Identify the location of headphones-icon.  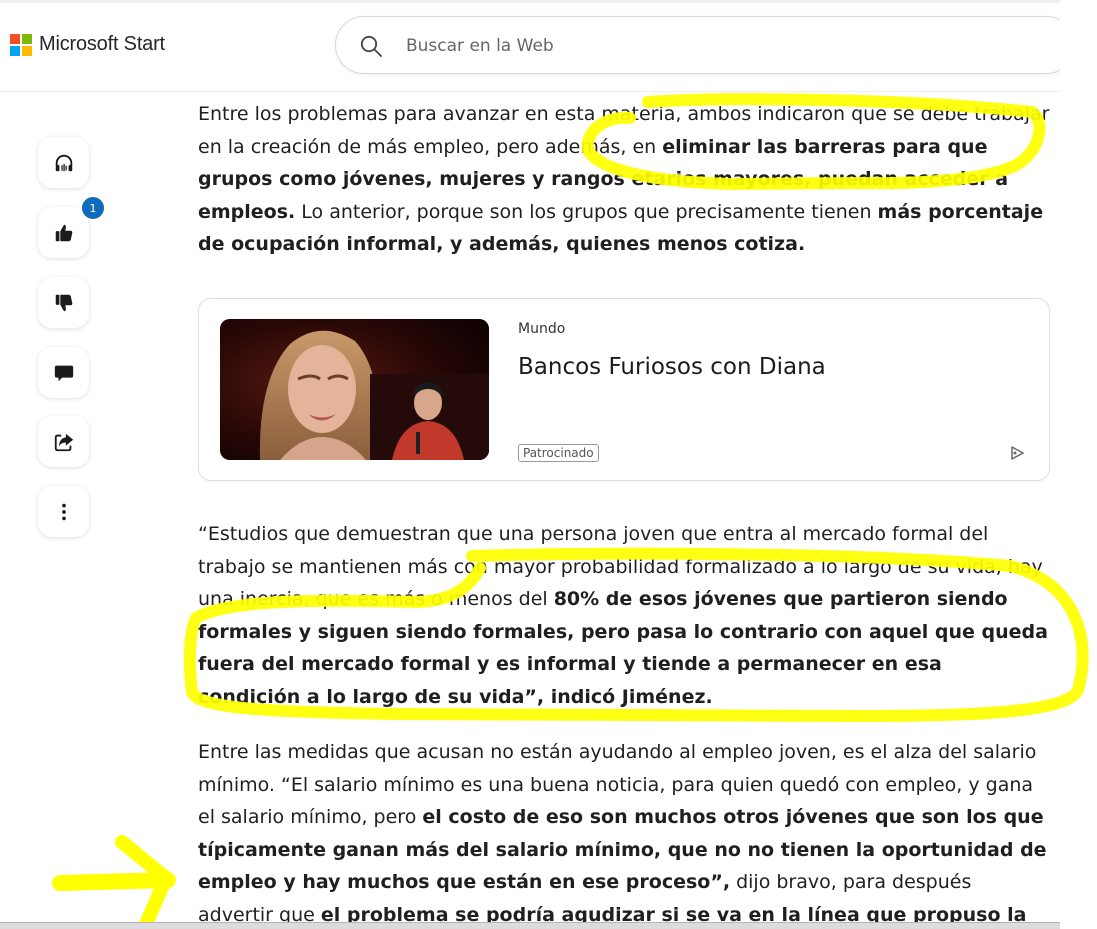
(63, 162).